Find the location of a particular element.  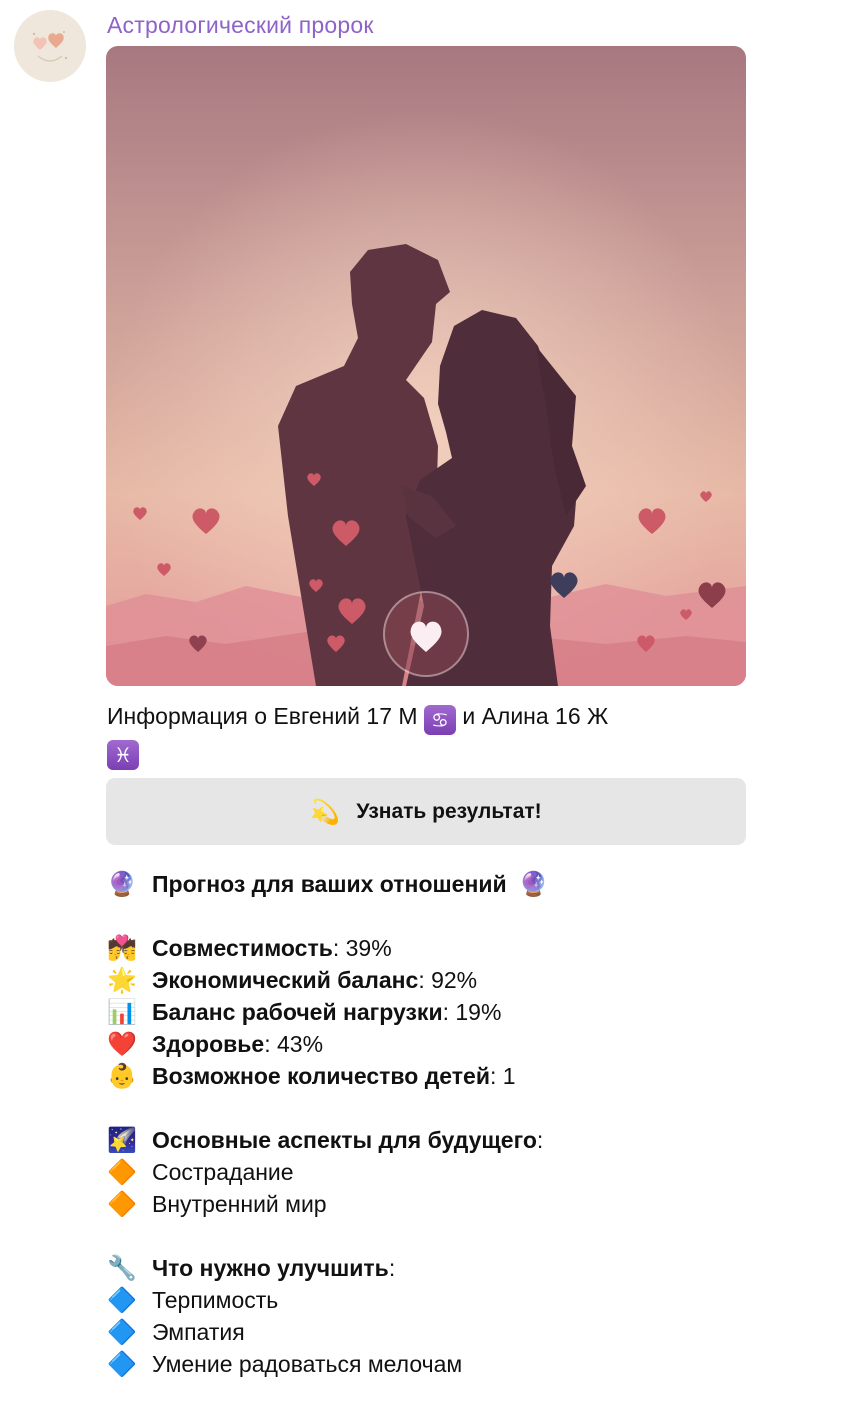

stat-label: Возможное количество детей is located at coordinates (321, 1076).